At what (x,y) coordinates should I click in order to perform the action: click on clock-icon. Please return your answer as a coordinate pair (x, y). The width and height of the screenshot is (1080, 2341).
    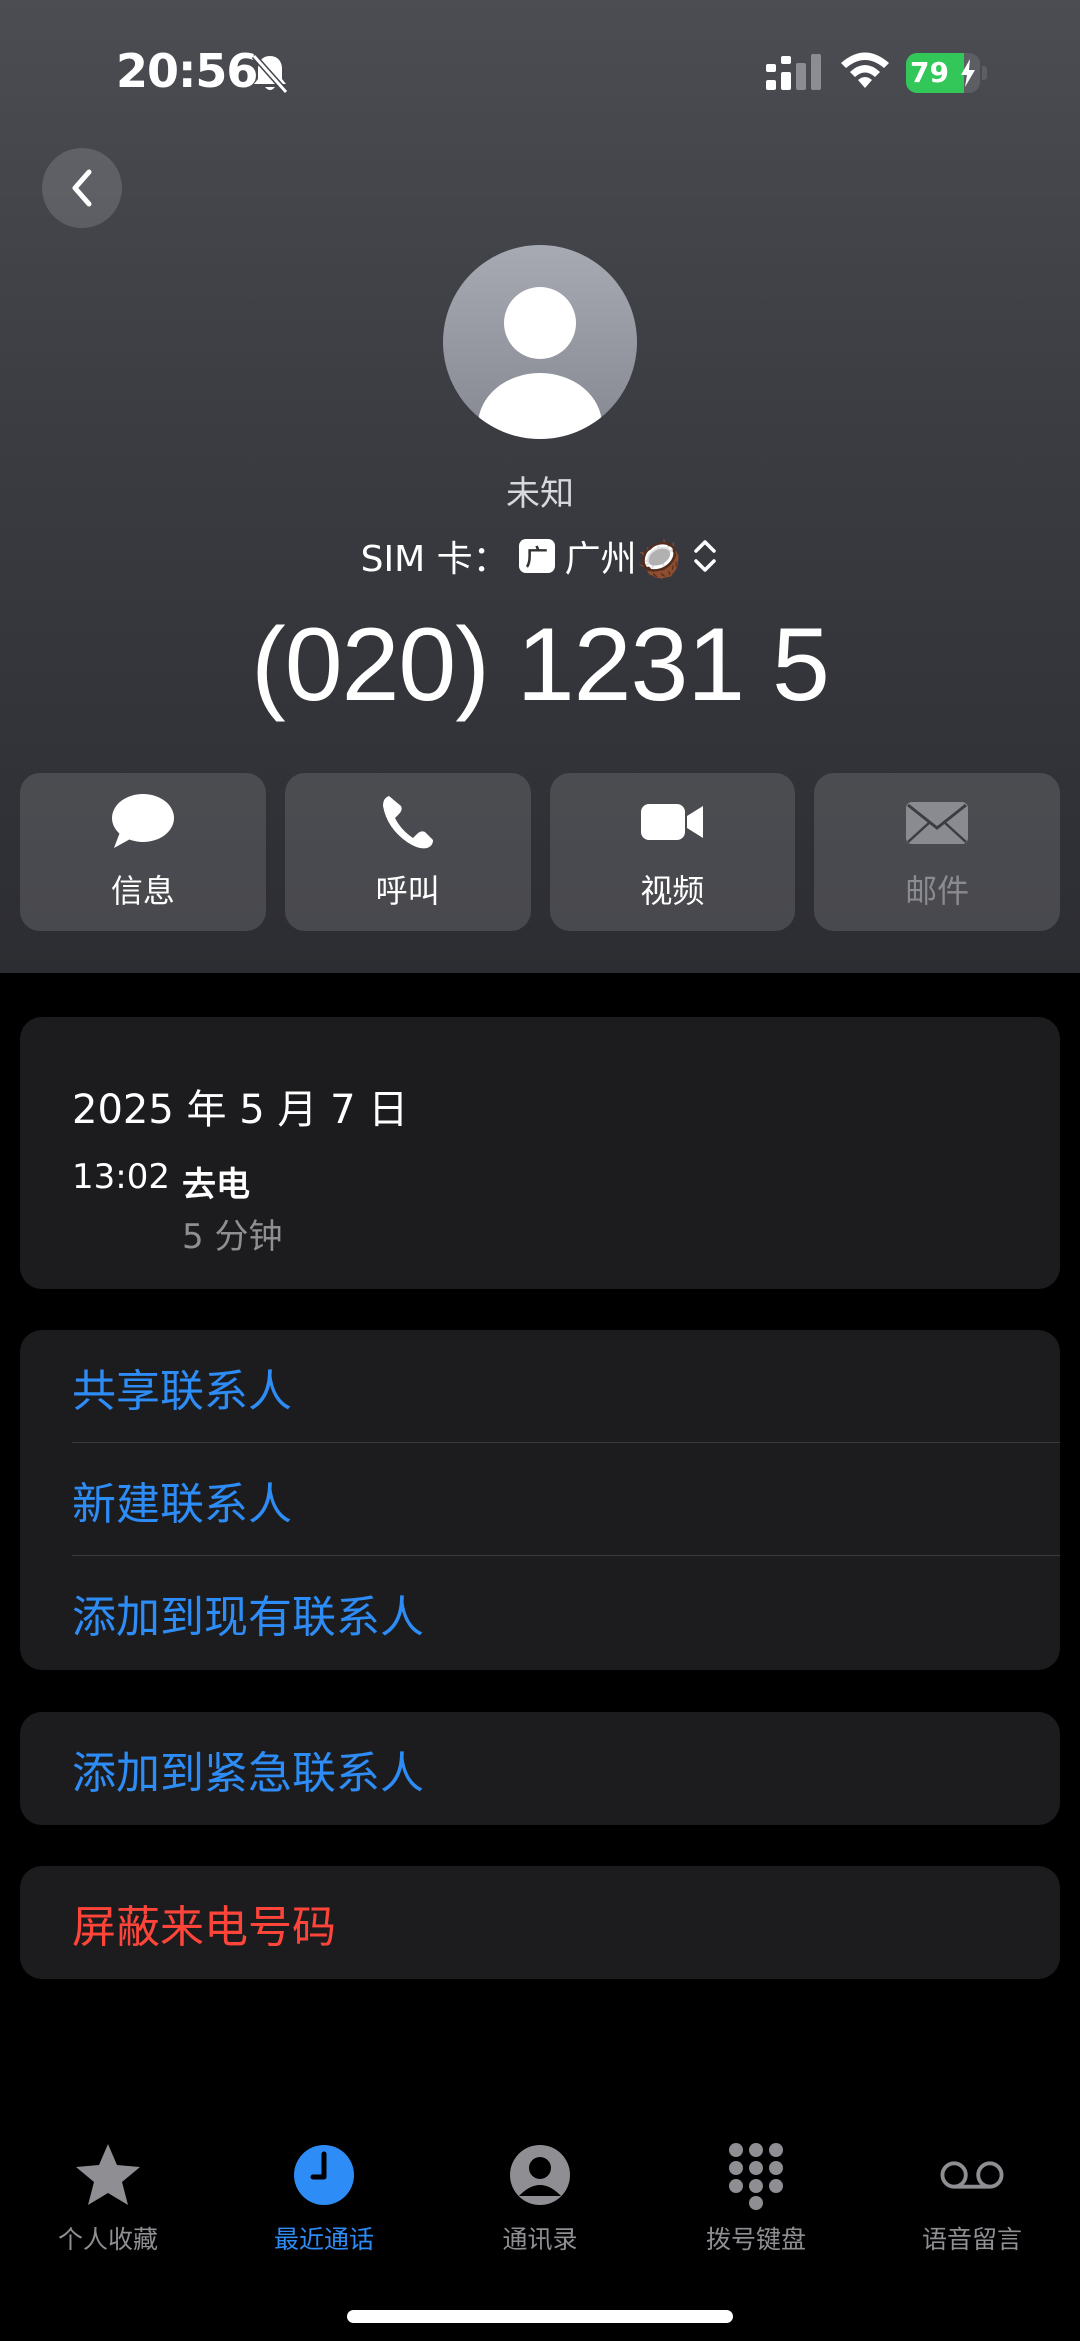
    Looking at the image, I should click on (324, 2175).